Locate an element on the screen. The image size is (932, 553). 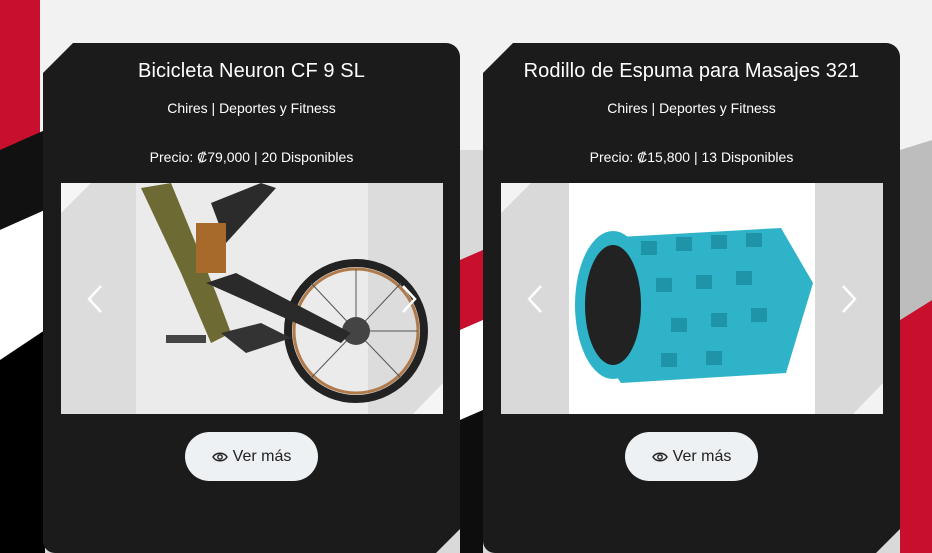
product-title: Bicicleta Neuron CF 9 SL is located at coordinates (251, 71).